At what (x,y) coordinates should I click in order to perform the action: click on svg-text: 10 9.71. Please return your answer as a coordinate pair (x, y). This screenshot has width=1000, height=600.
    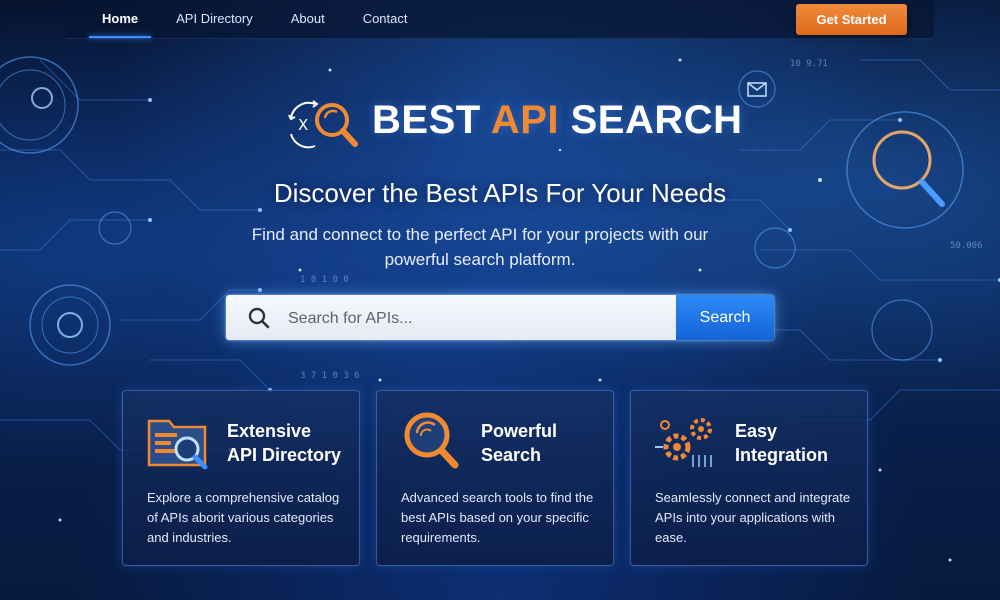
    Looking at the image, I should click on (809, 64).